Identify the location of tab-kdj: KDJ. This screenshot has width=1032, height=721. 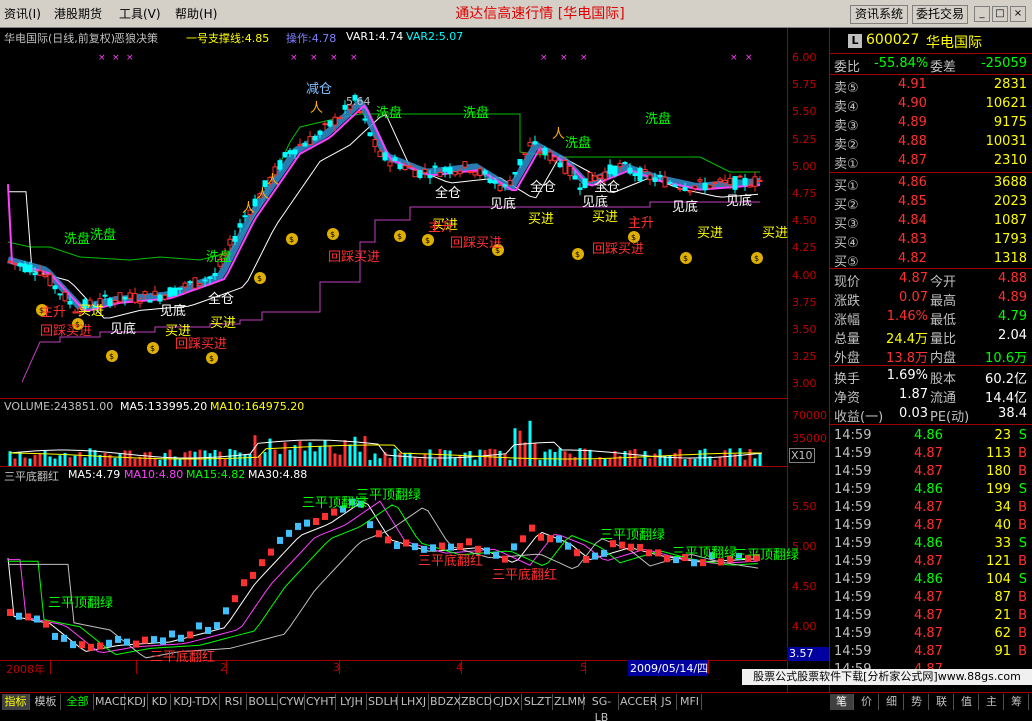
(137, 702).